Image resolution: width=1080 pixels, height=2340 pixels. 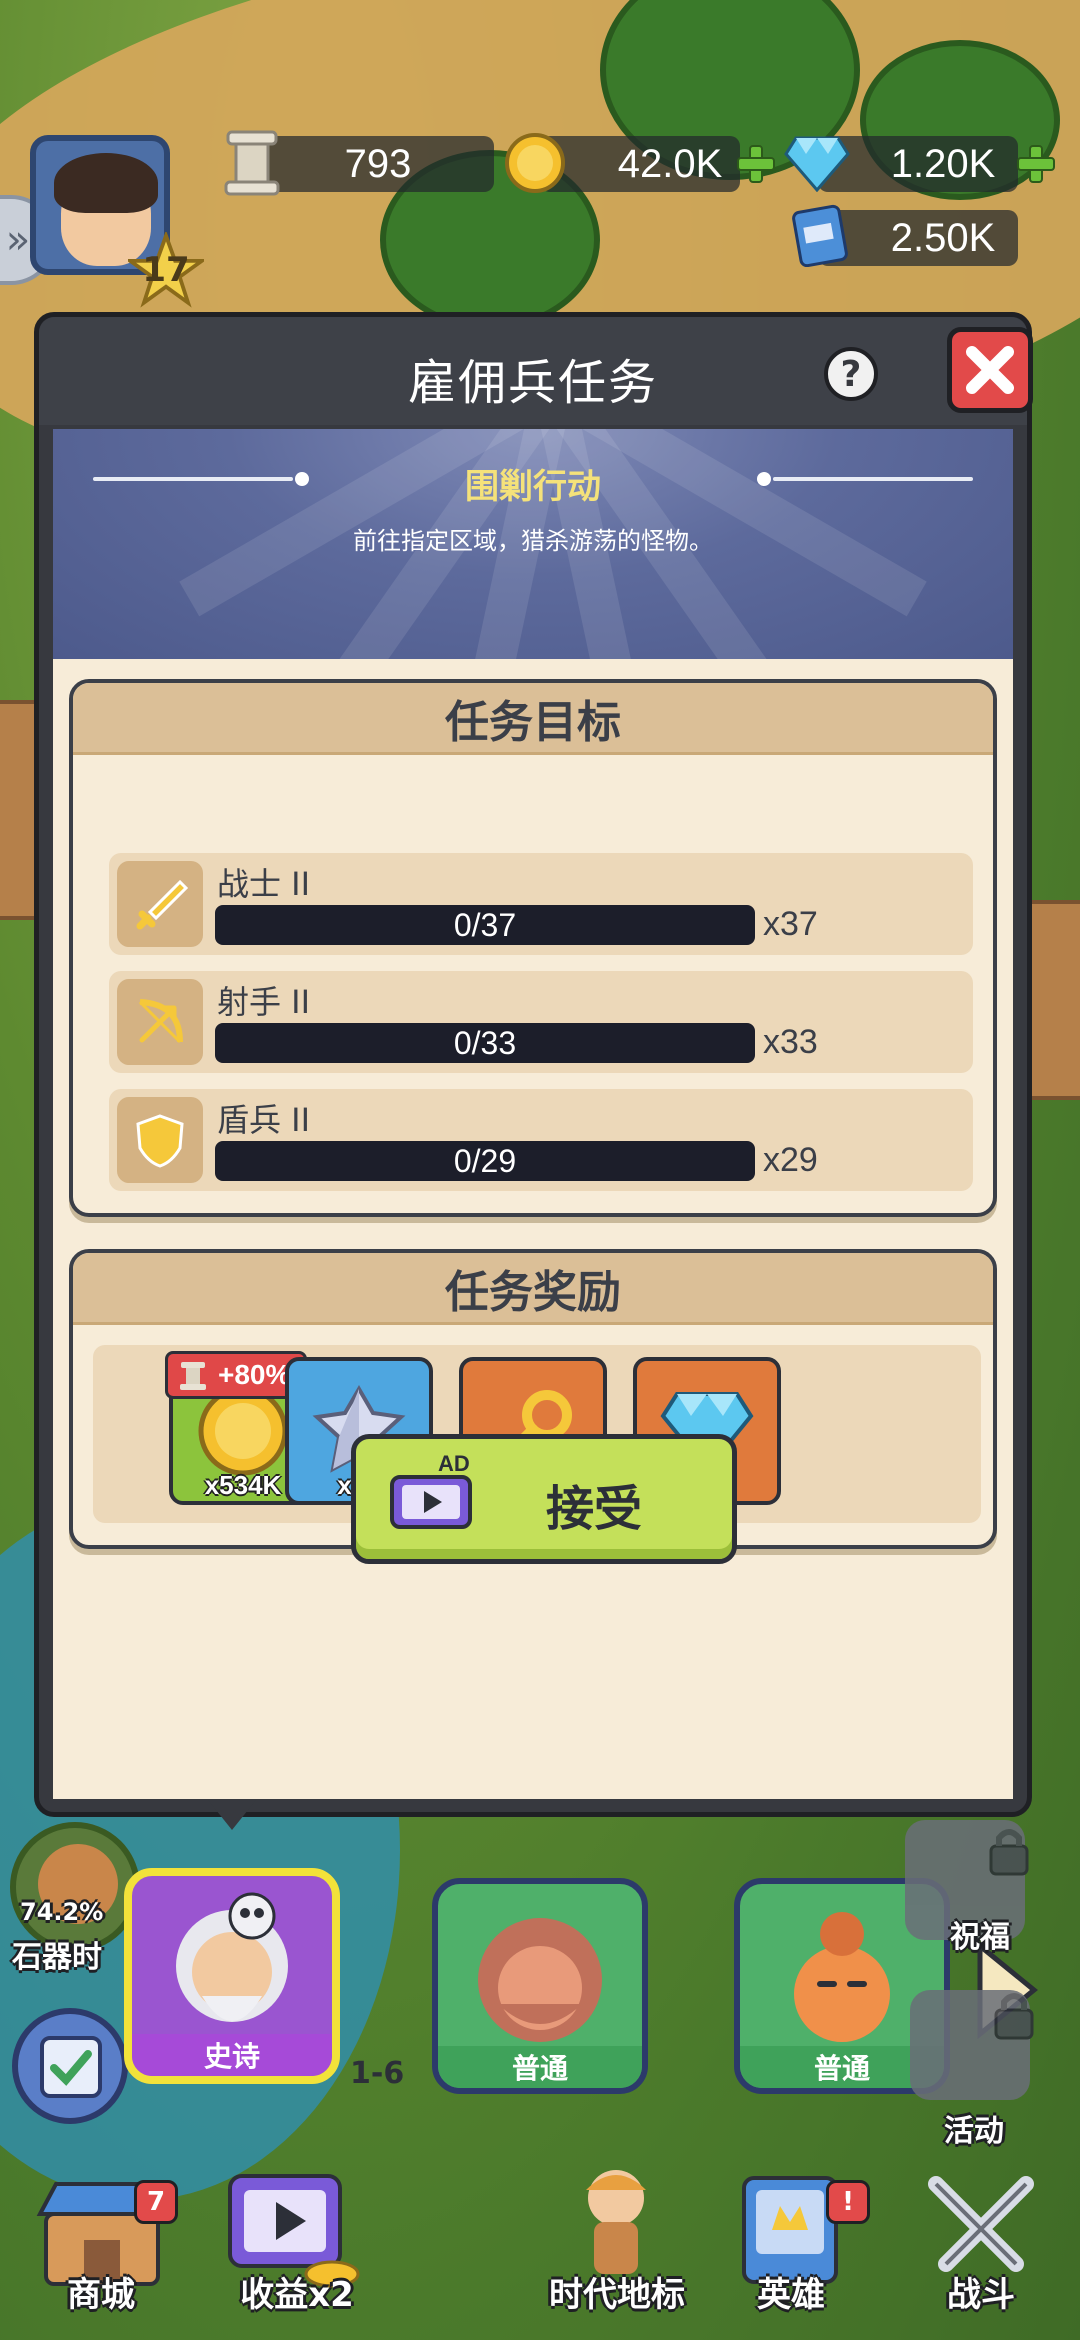 What do you see at coordinates (533, 487) in the screenshot?
I see `quest-name: 围剿行动` at bounding box center [533, 487].